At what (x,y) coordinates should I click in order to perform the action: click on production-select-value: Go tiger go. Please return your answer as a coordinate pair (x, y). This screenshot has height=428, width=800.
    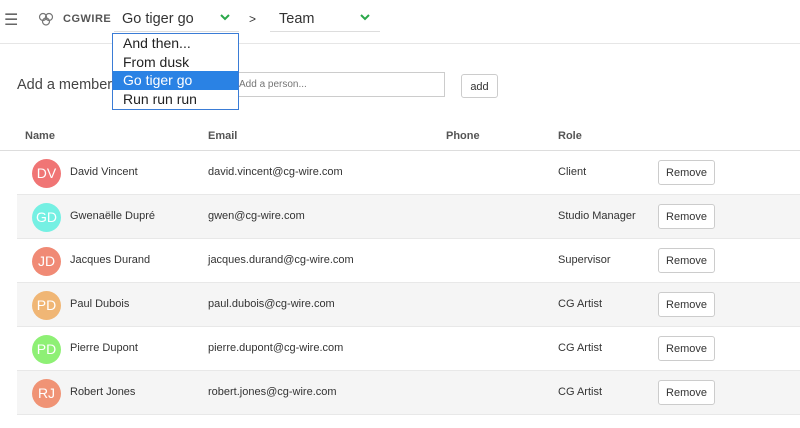
    Looking at the image, I should click on (158, 18).